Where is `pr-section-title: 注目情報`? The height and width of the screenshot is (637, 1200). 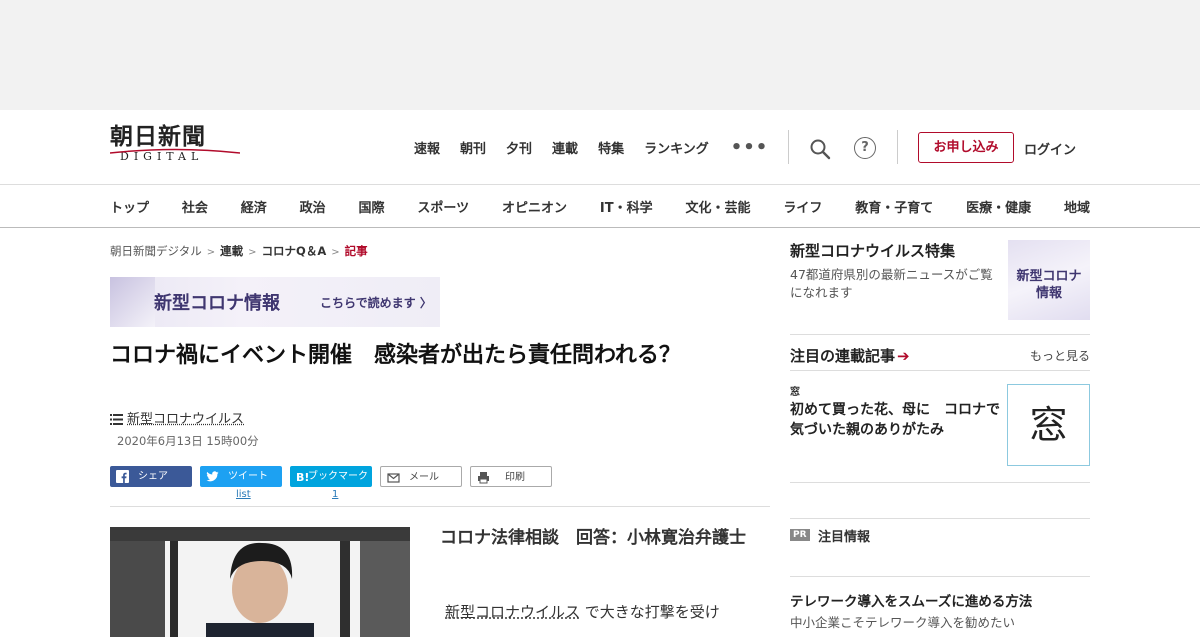
pr-section-title: 注目情報 is located at coordinates (844, 537).